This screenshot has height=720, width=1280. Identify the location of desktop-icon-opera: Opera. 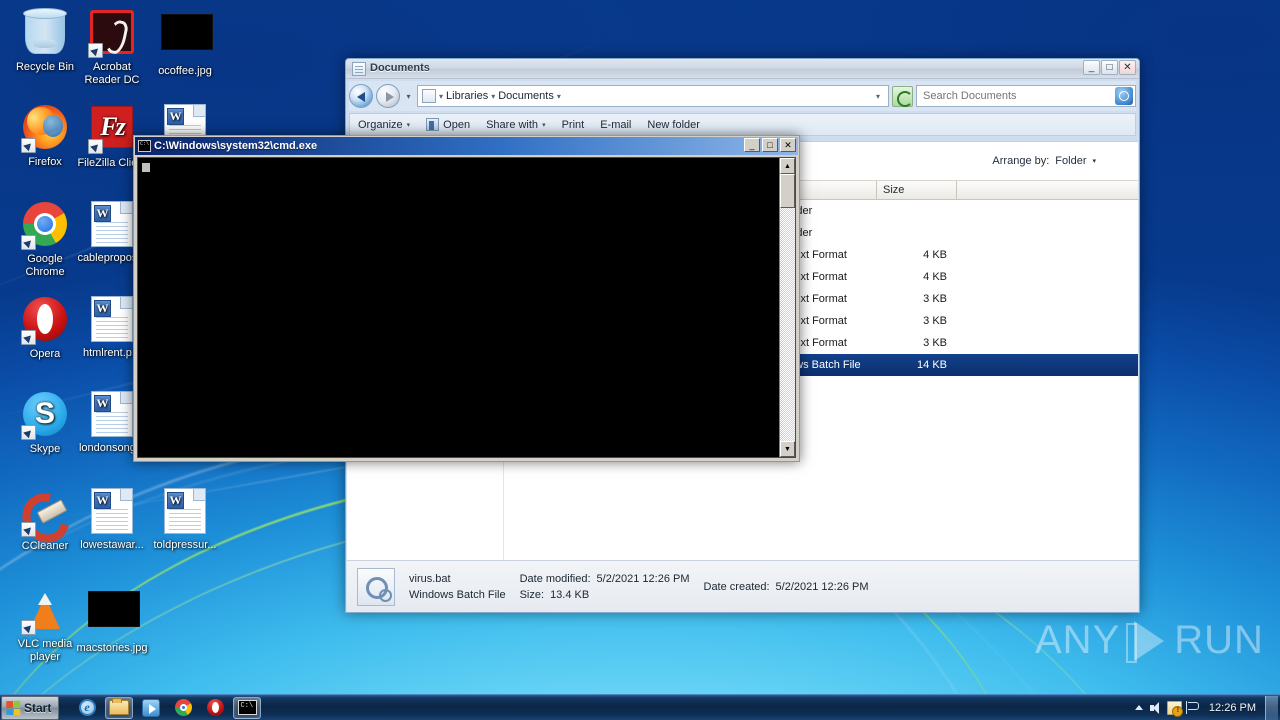
(45, 328).